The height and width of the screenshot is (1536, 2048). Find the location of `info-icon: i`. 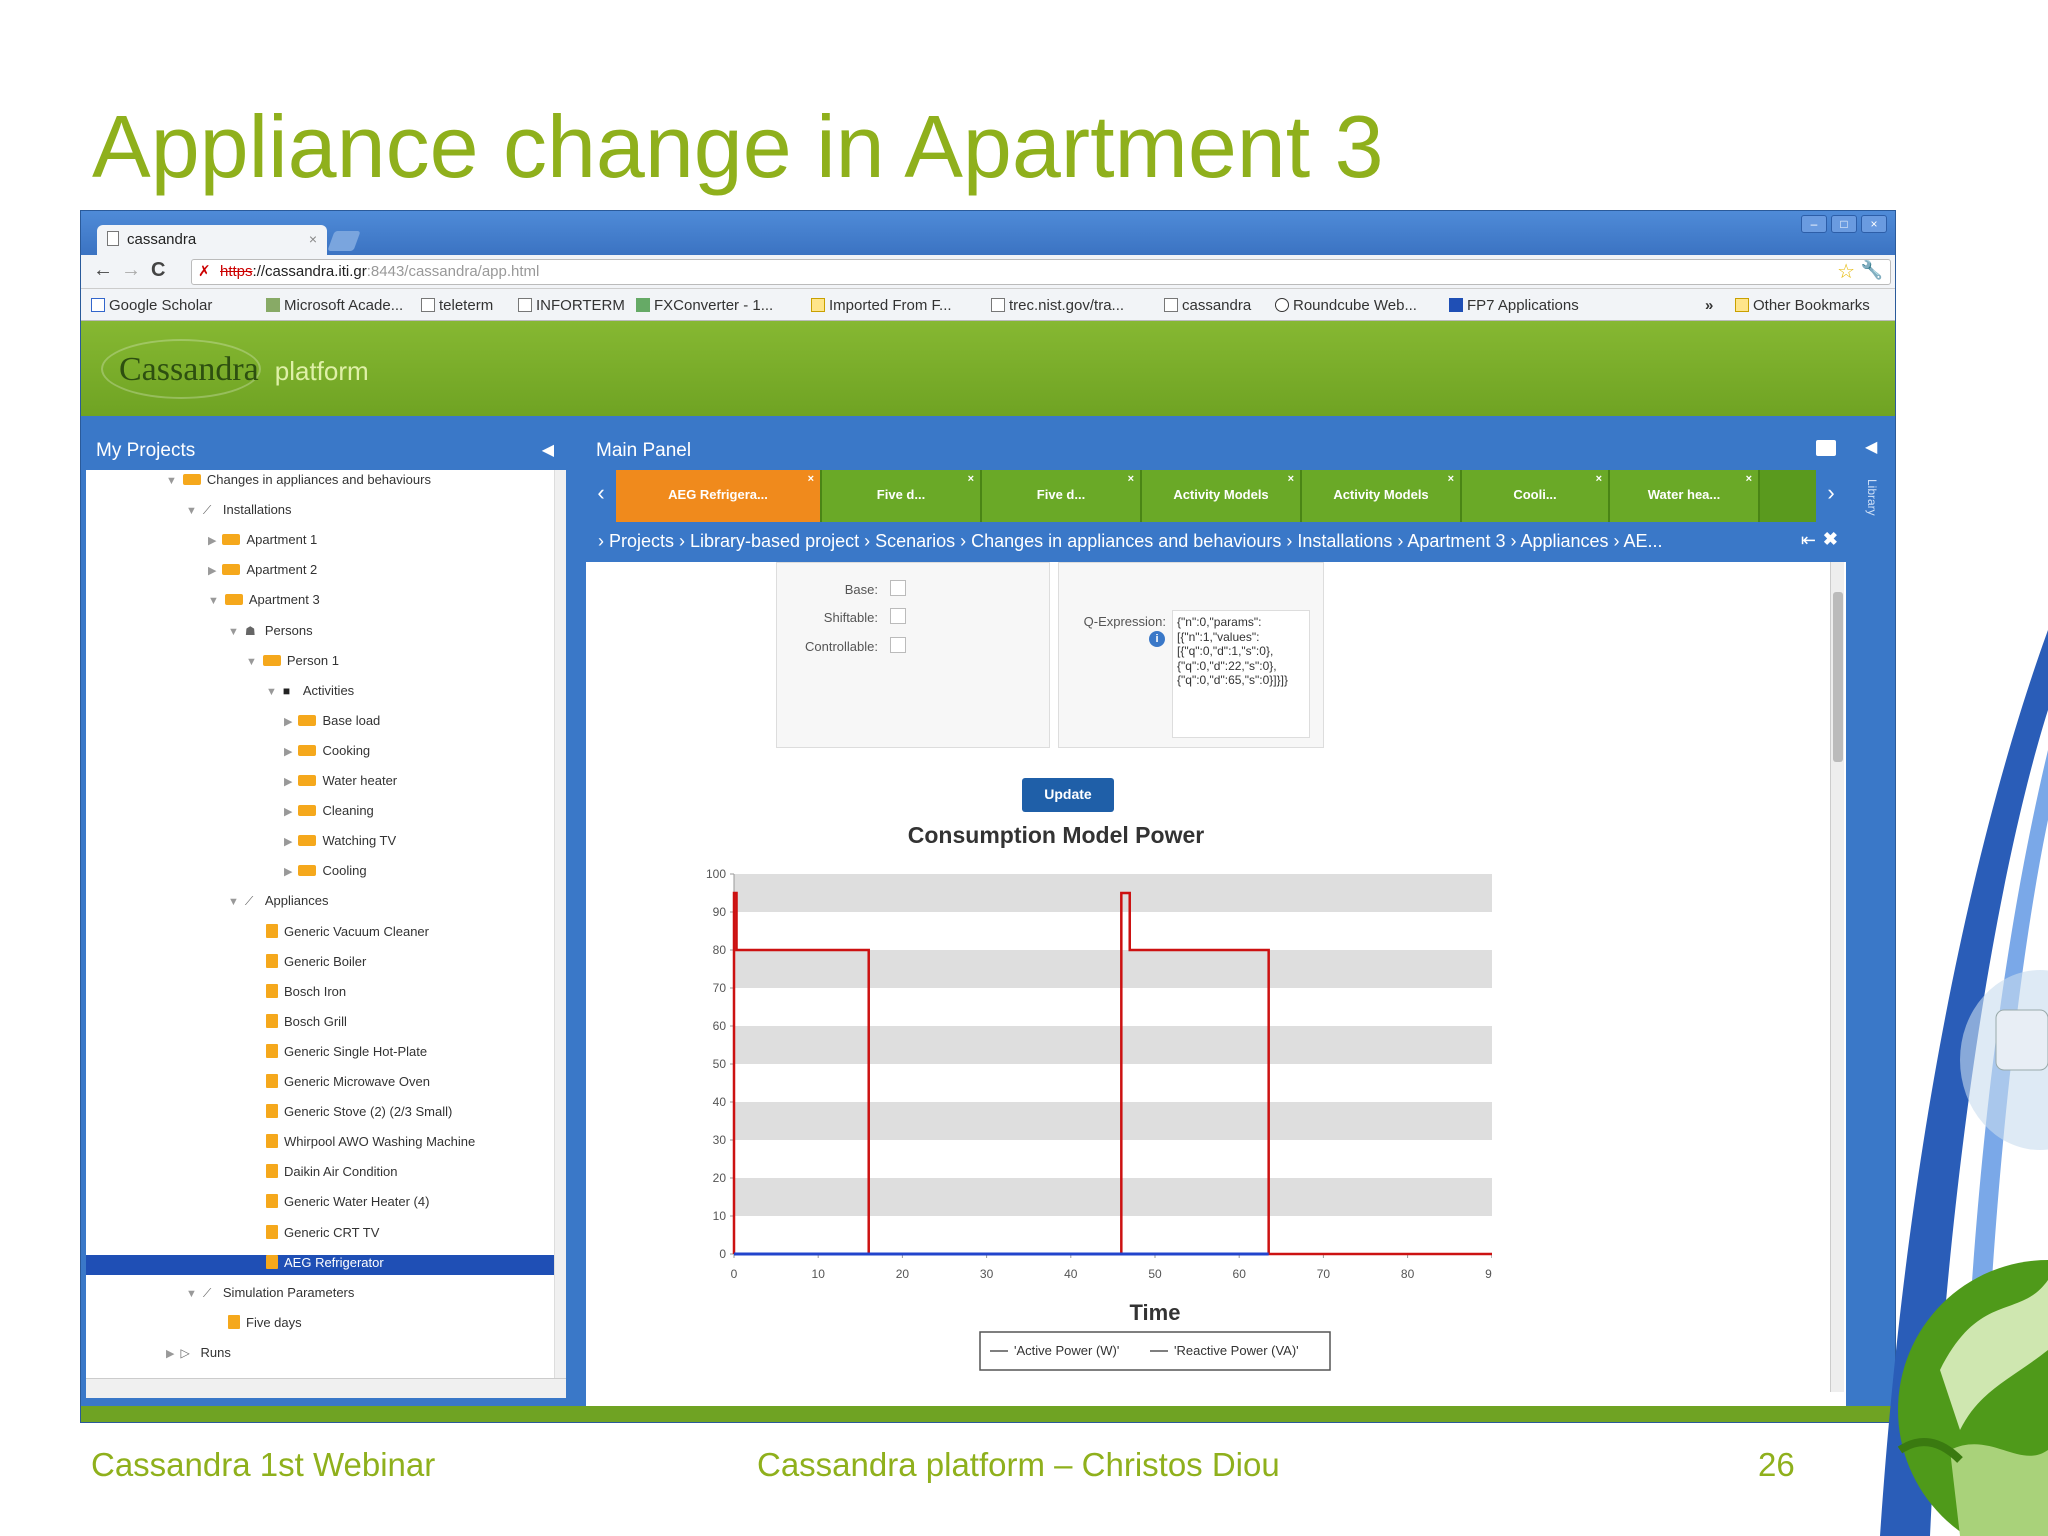

info-icon: i is located at coordinates (1157, 639).